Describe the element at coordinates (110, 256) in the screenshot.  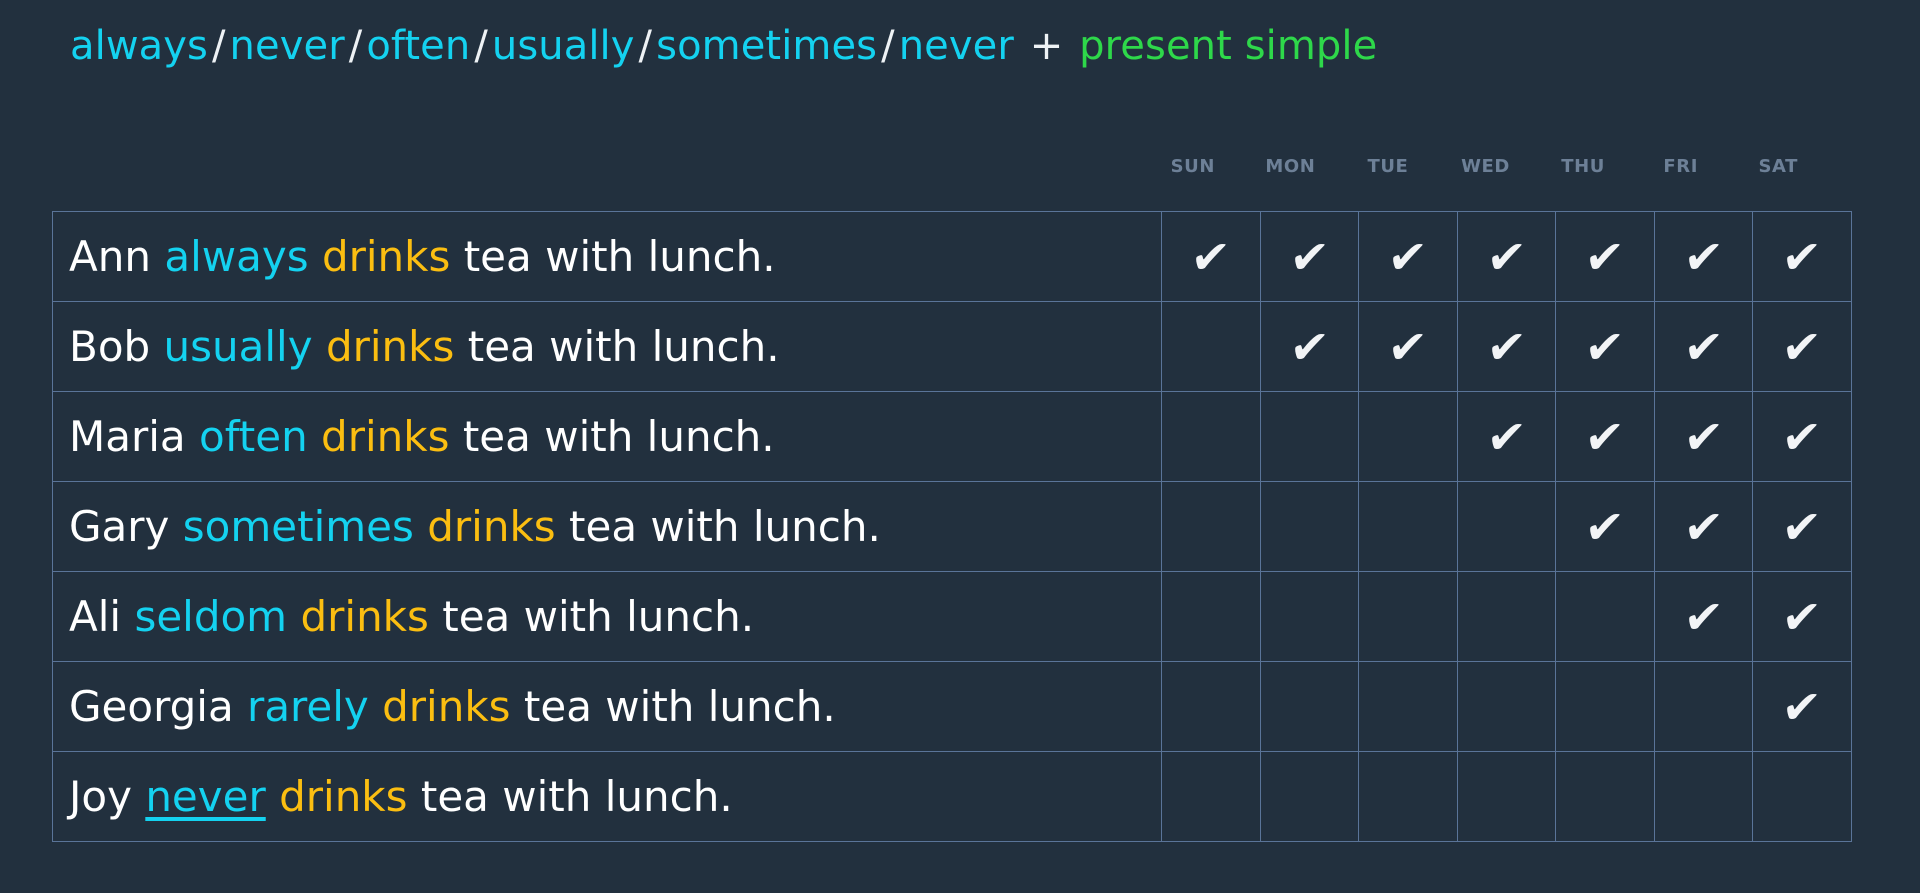
I see `subject-name: Ann` at that location.